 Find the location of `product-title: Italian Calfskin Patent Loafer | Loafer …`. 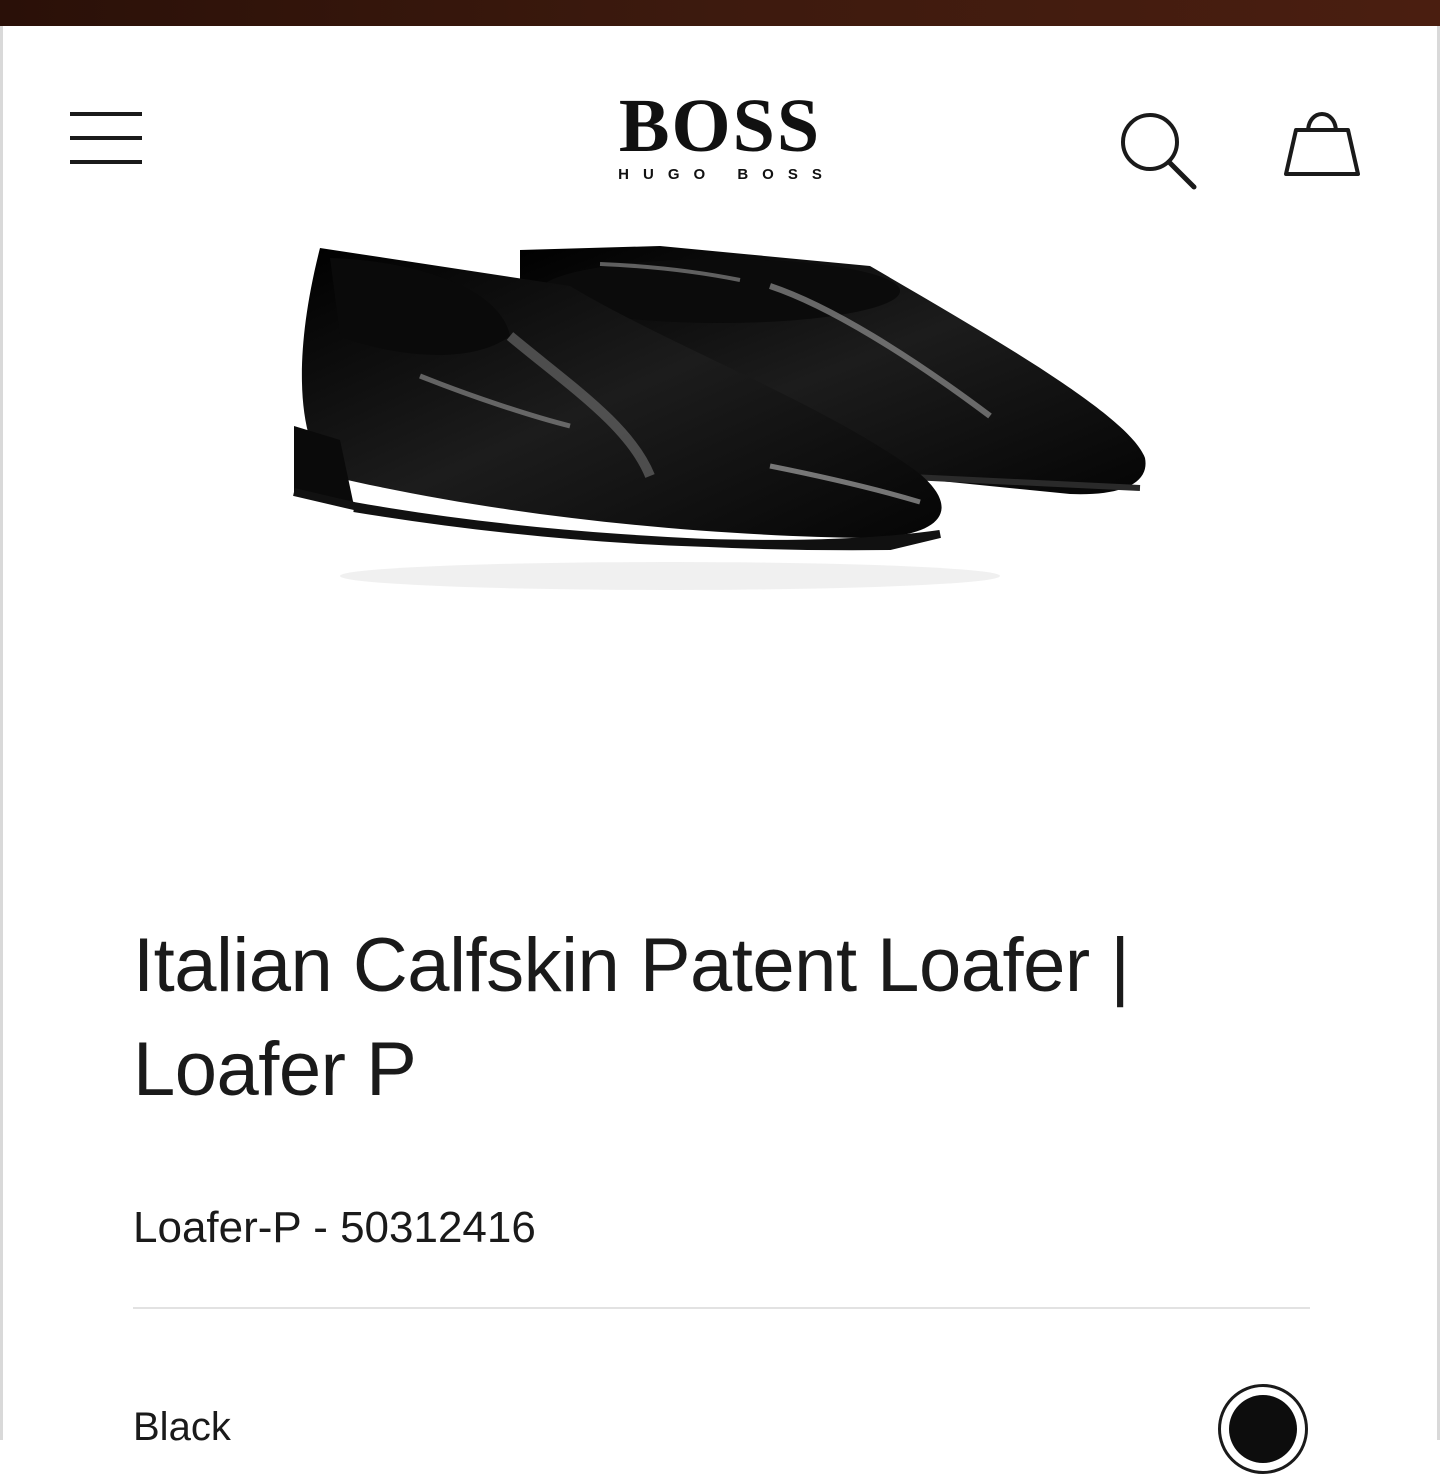

product-title: Italian Calfskin Patent Loafer | Loafer … is located at coordinates (631, 1017).